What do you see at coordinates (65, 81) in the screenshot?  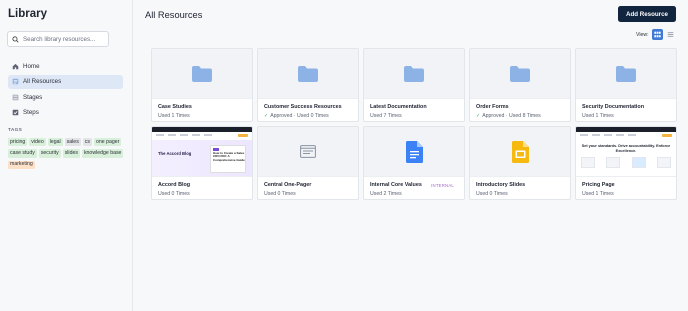 I see `sidebar-item-all-resources: All Resources` at bounding box center [65, 81].